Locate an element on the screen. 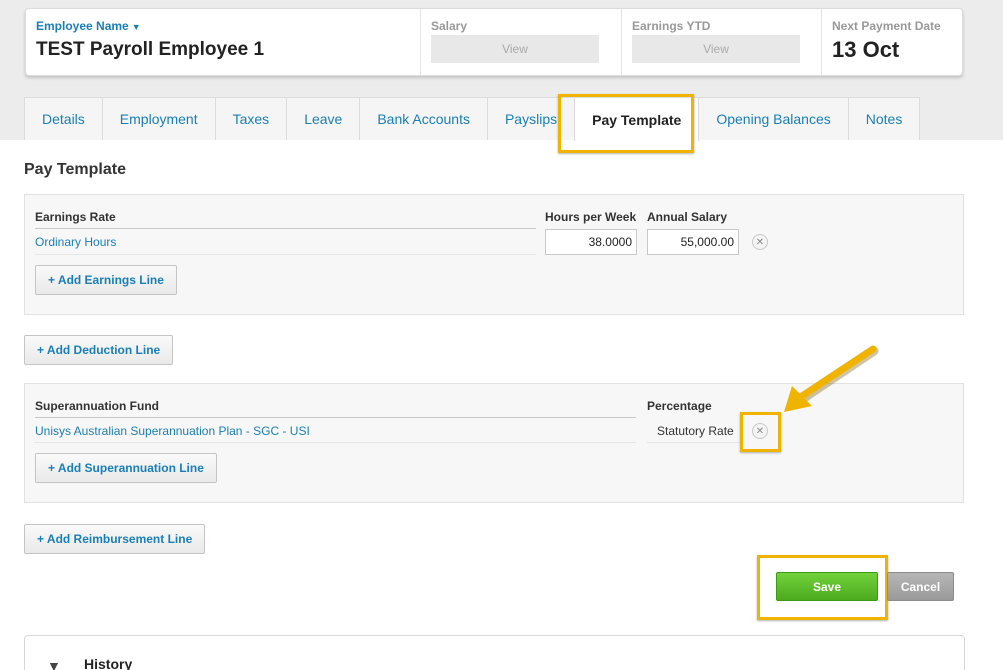 This screenshot has width=1003, height=670. remove-earnings-line-icon: ✕ is located at coordinates (760, 242).